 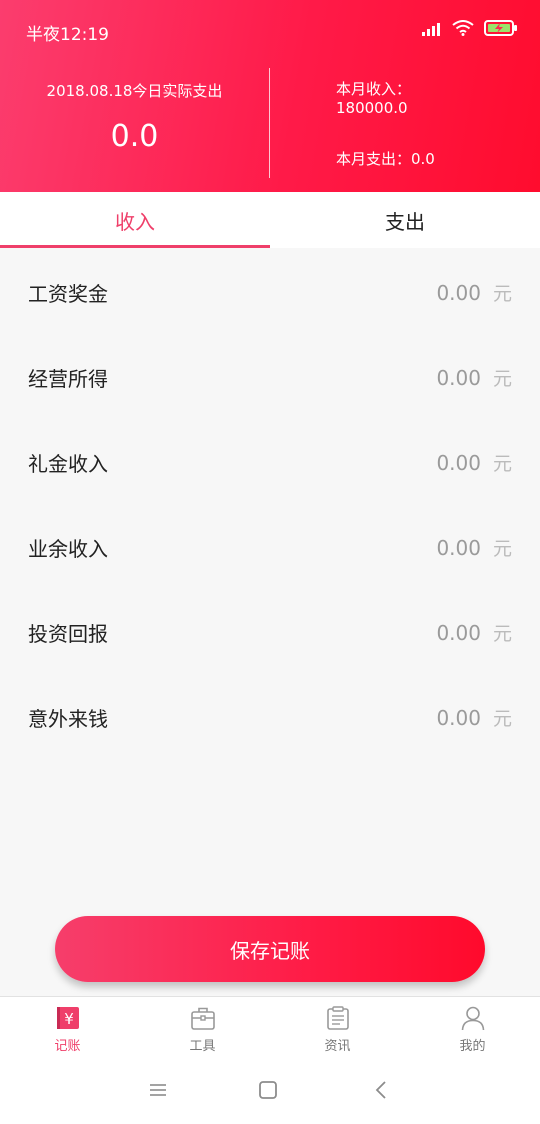 What do you see at coordinates (472, 1046) in the screenshot?
I see `nav-label: 我的` at bounding box center [472, 1046].